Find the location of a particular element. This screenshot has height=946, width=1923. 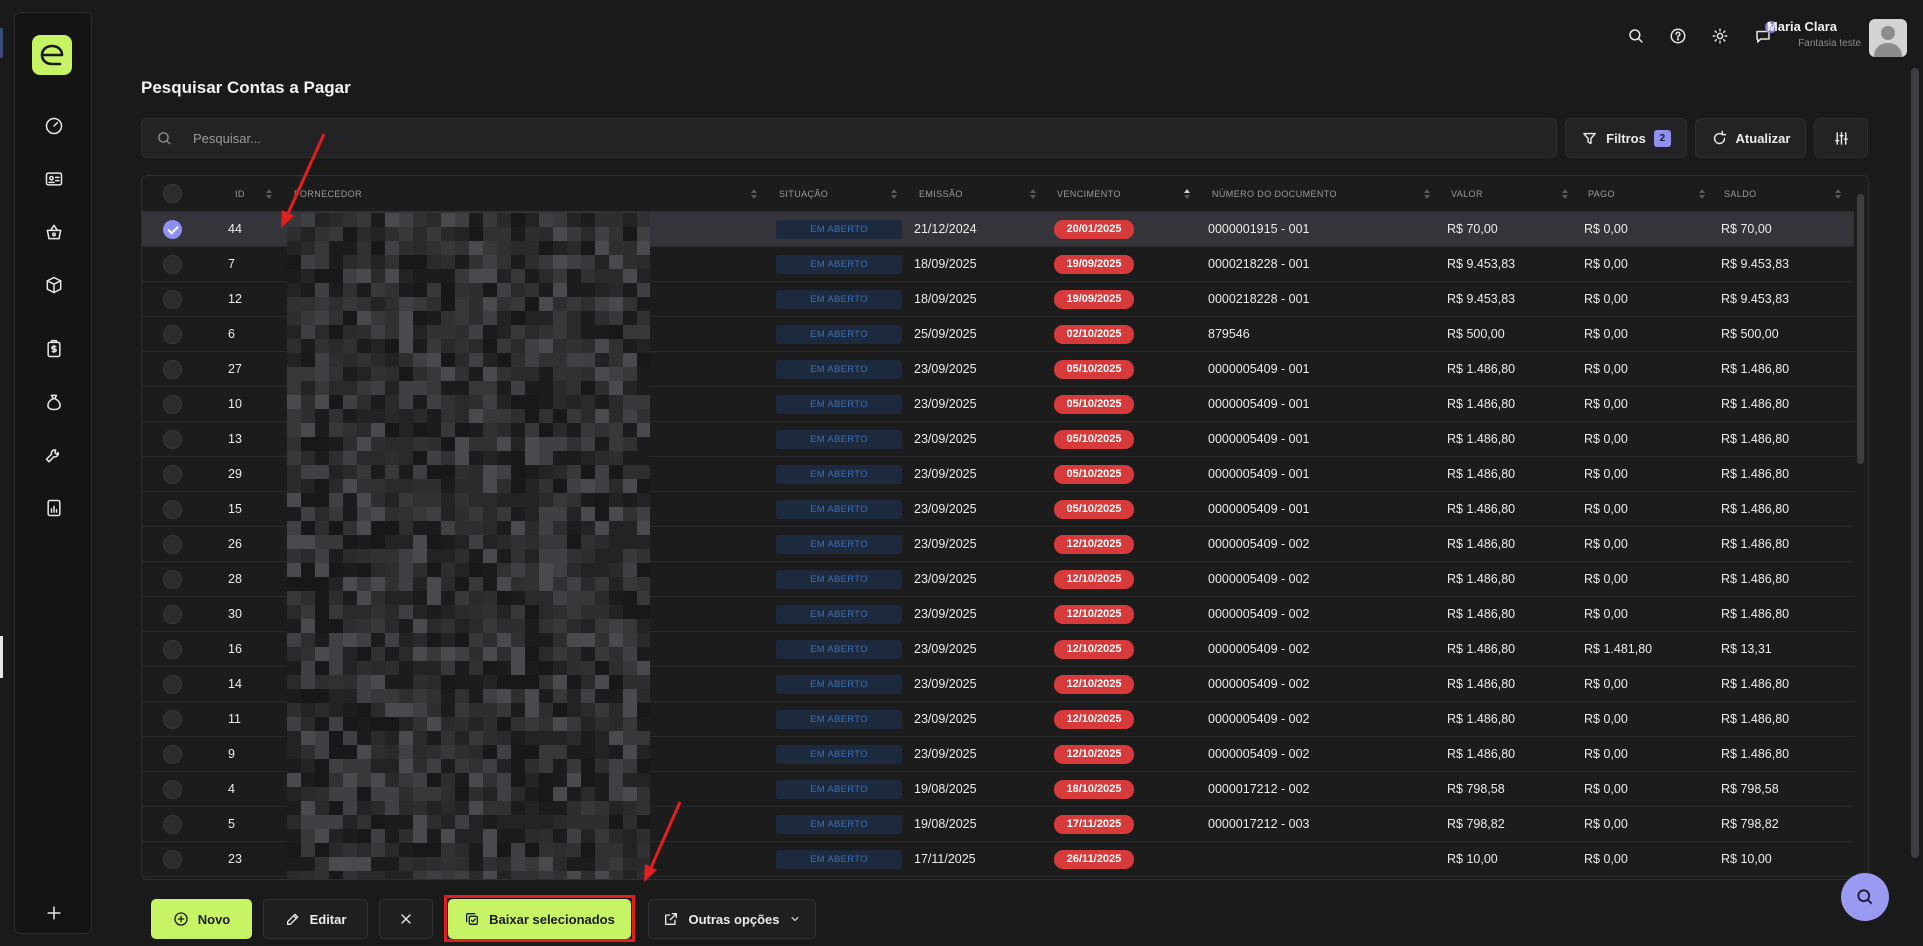

search-bar is located at coordinates (849, 138).